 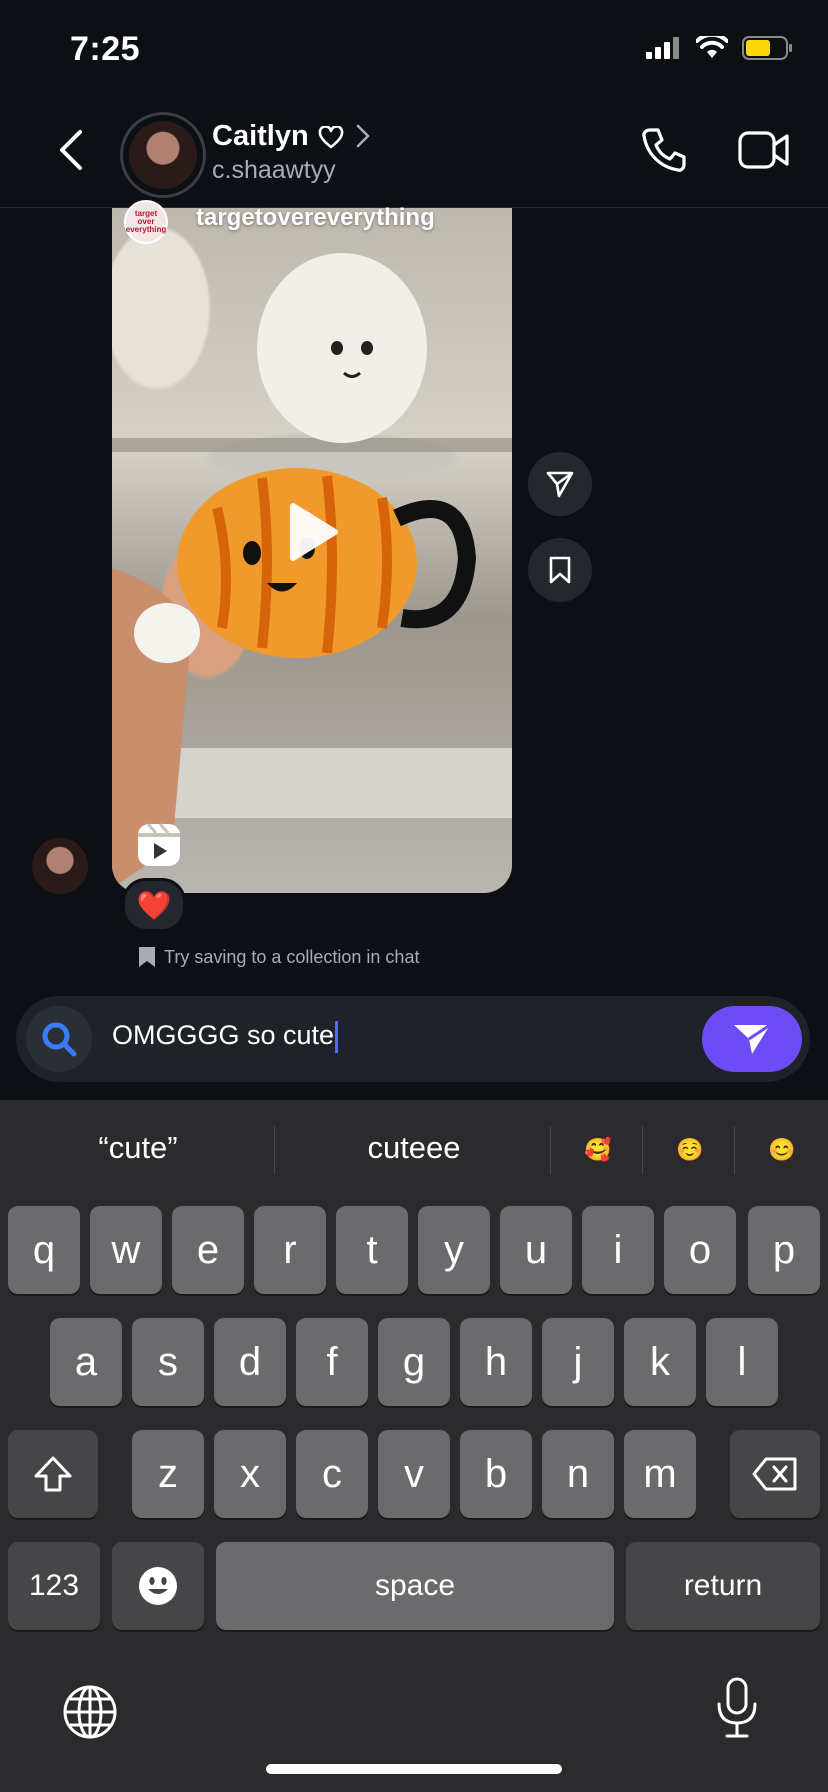 What do you see at coordinates (496, 1474) in the screenshot?
I see `key-b: b` at bounding box center [496, 1474].